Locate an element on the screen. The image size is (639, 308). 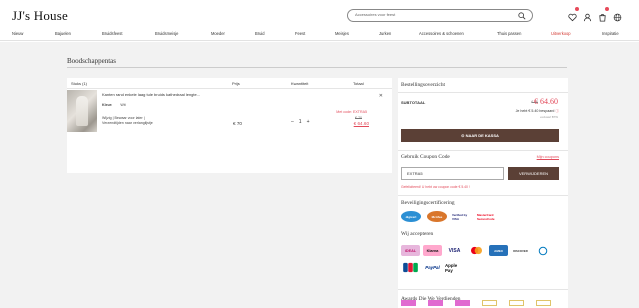
globe-icon is located at coordinates (617, 15).